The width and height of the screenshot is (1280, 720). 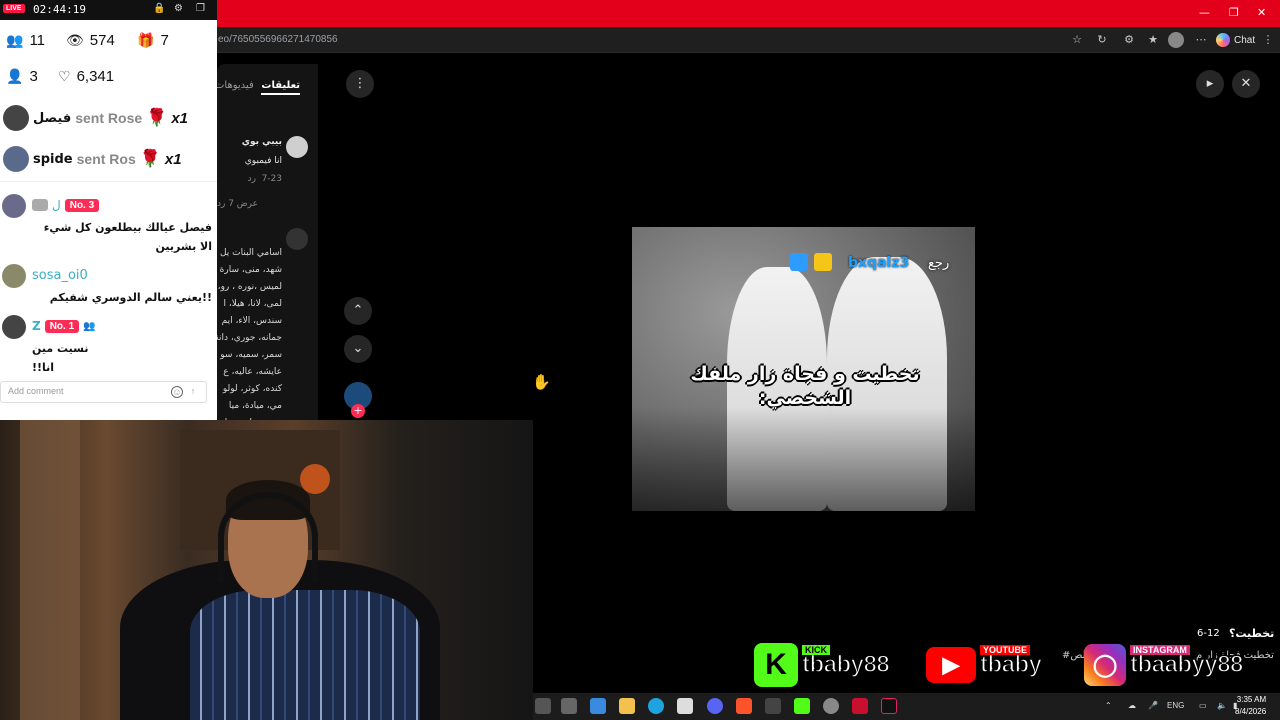 What do you see at coordinates (53, 159) in the screenshot?
I see `gift-user: spide` at bounding box center [53, 159].